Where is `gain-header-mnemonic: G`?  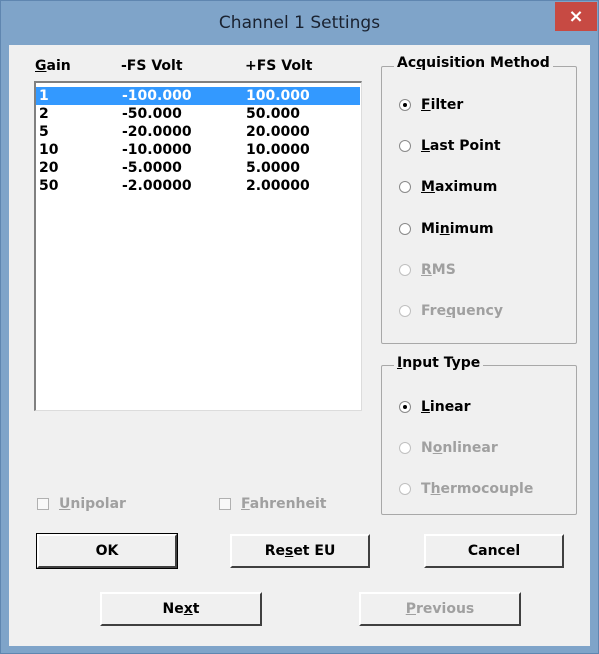
gain-header-mnemonic: G is located at coordinates (41, 66).